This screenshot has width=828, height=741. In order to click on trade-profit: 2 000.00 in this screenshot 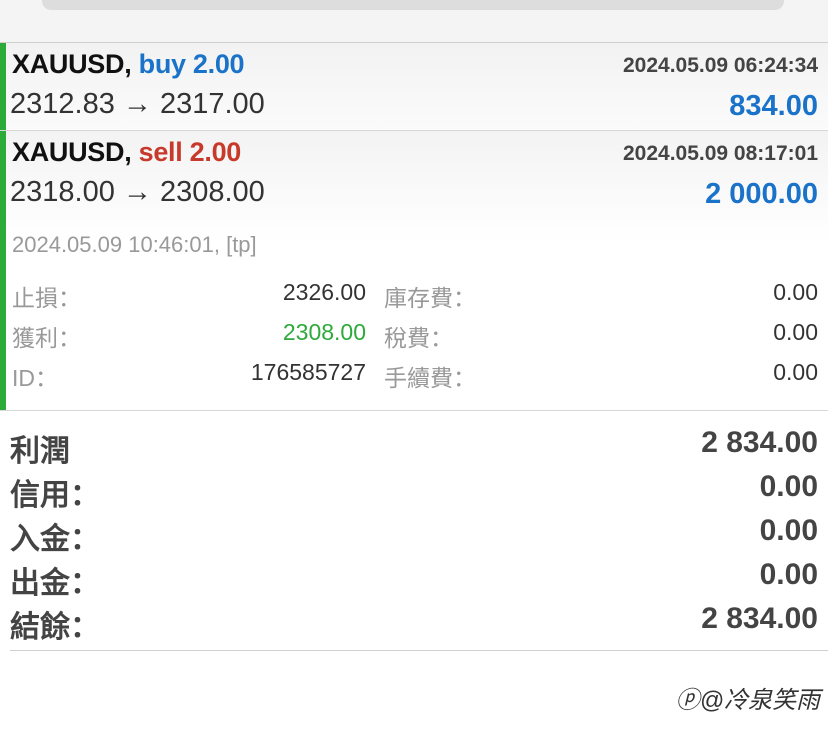, I will do `click(761, 194)`.